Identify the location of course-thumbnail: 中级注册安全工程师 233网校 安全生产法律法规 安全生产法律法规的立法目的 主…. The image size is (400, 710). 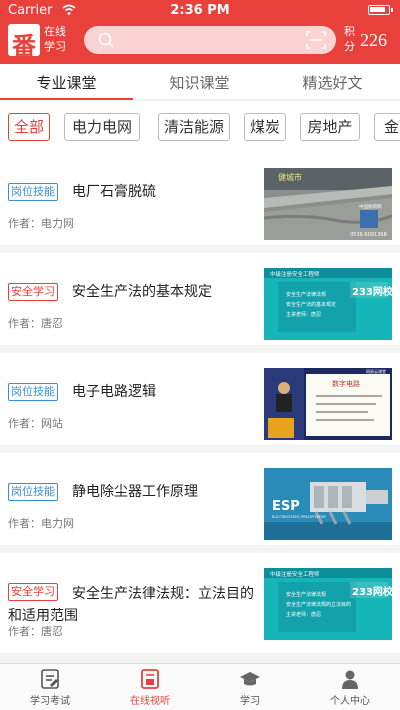
(328, 604).